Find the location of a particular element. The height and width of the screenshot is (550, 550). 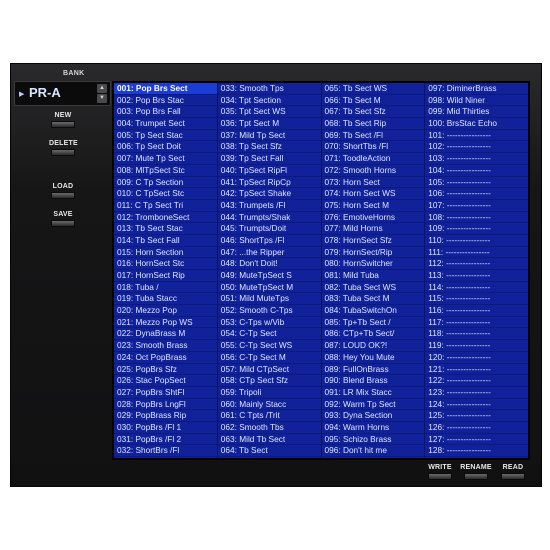

patch-row: 125: ---------------- is located at coordinates (476, 416).